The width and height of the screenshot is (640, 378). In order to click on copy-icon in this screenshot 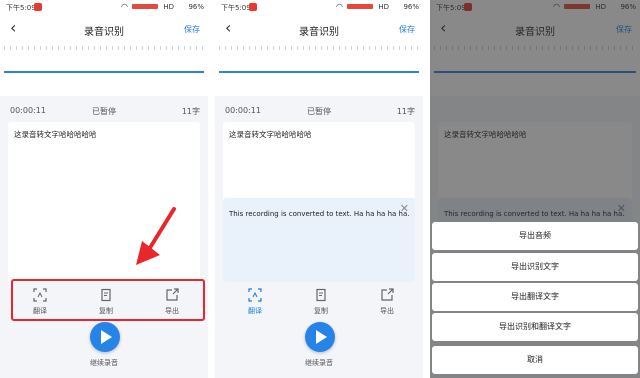, I will do `click(321, 295)`.